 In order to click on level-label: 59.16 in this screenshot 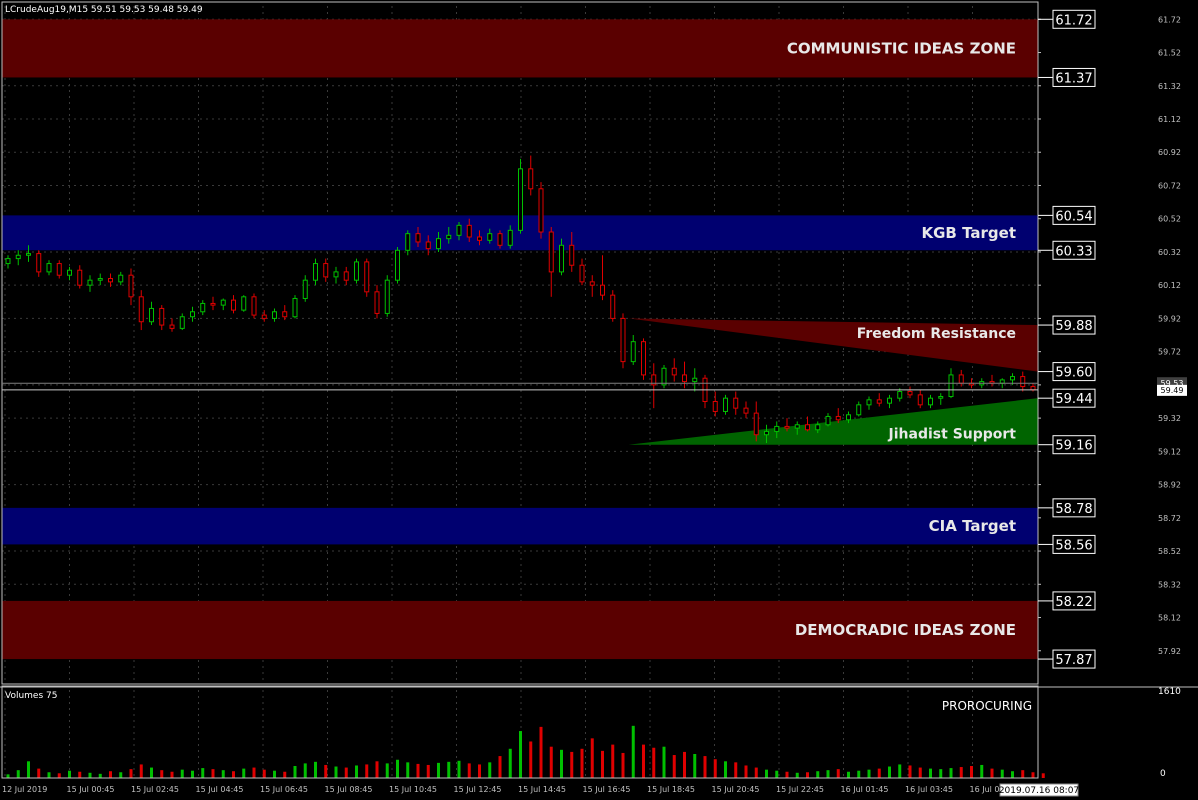, I will do `click(1073, 446)`.